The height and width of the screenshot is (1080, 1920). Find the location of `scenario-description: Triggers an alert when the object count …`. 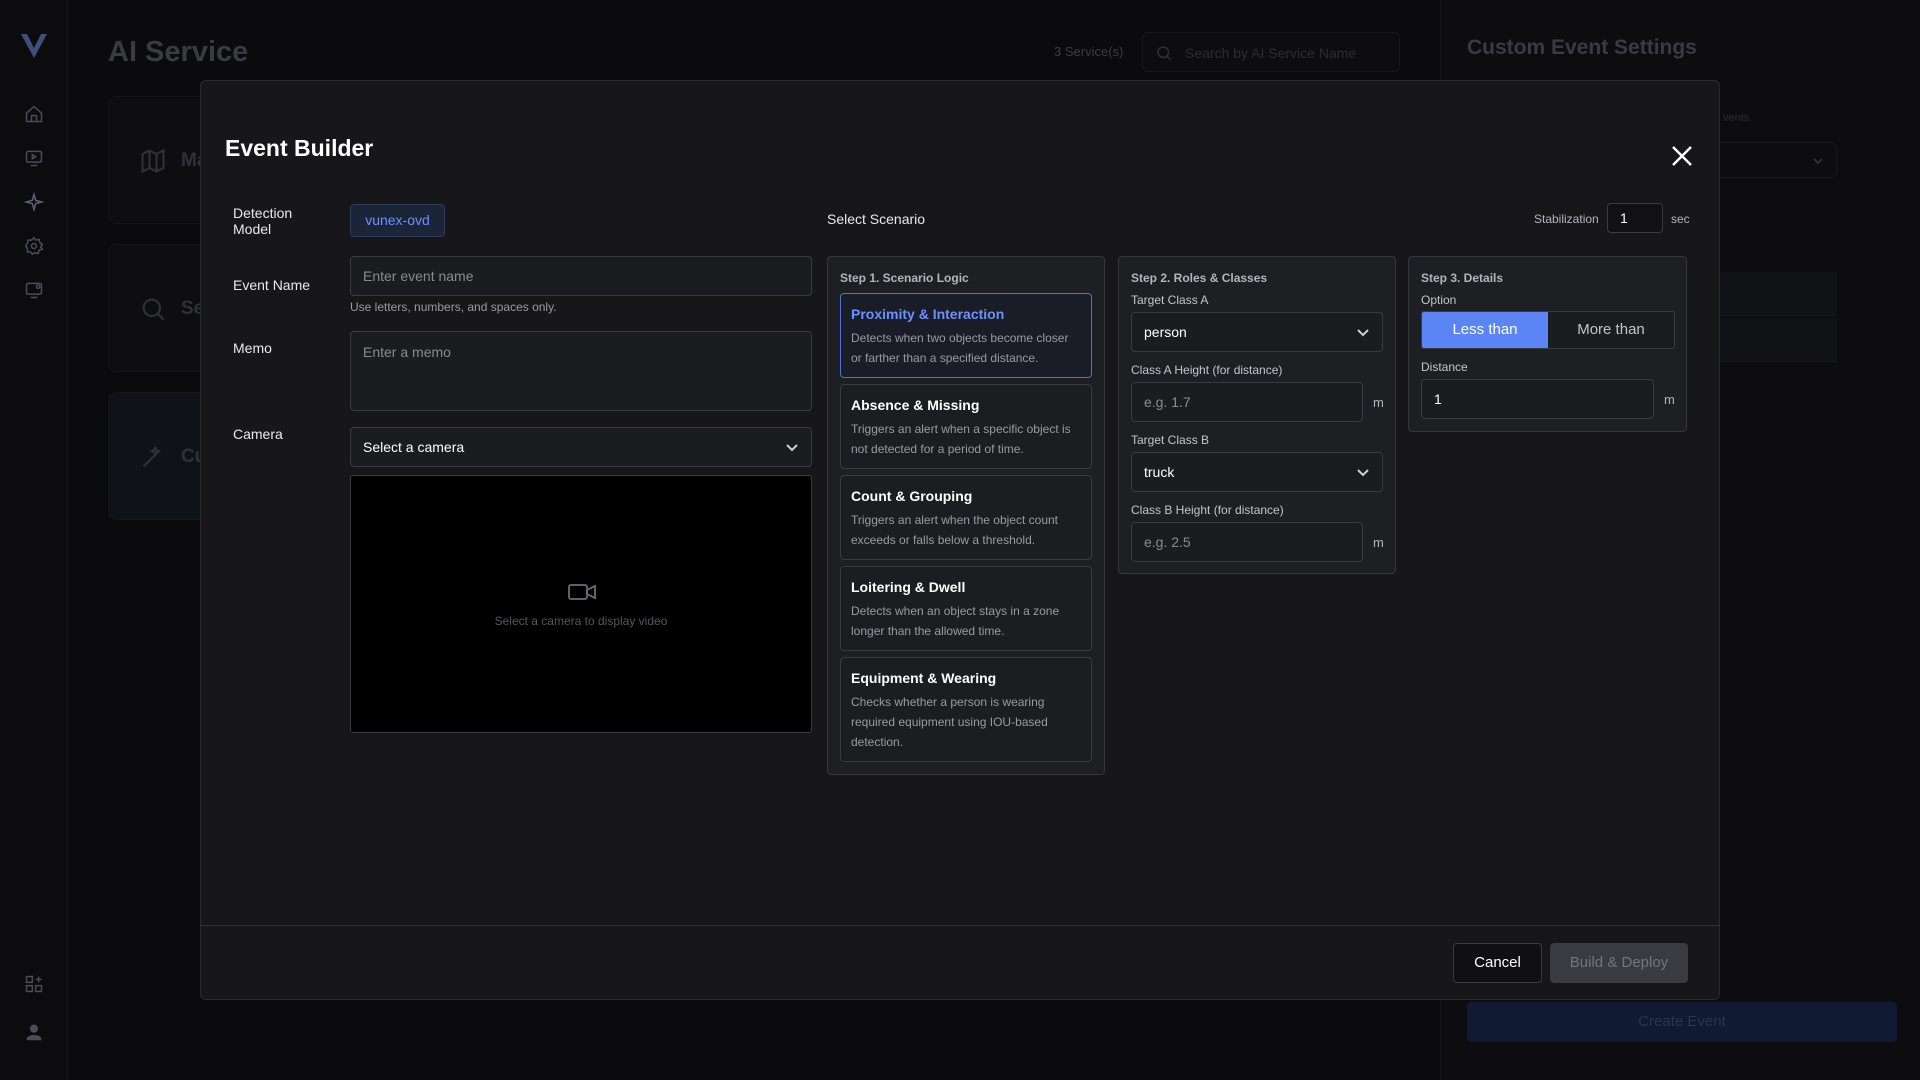

scenario-description: Triggers an alert when the object count … is located at coordinates (955, 530).